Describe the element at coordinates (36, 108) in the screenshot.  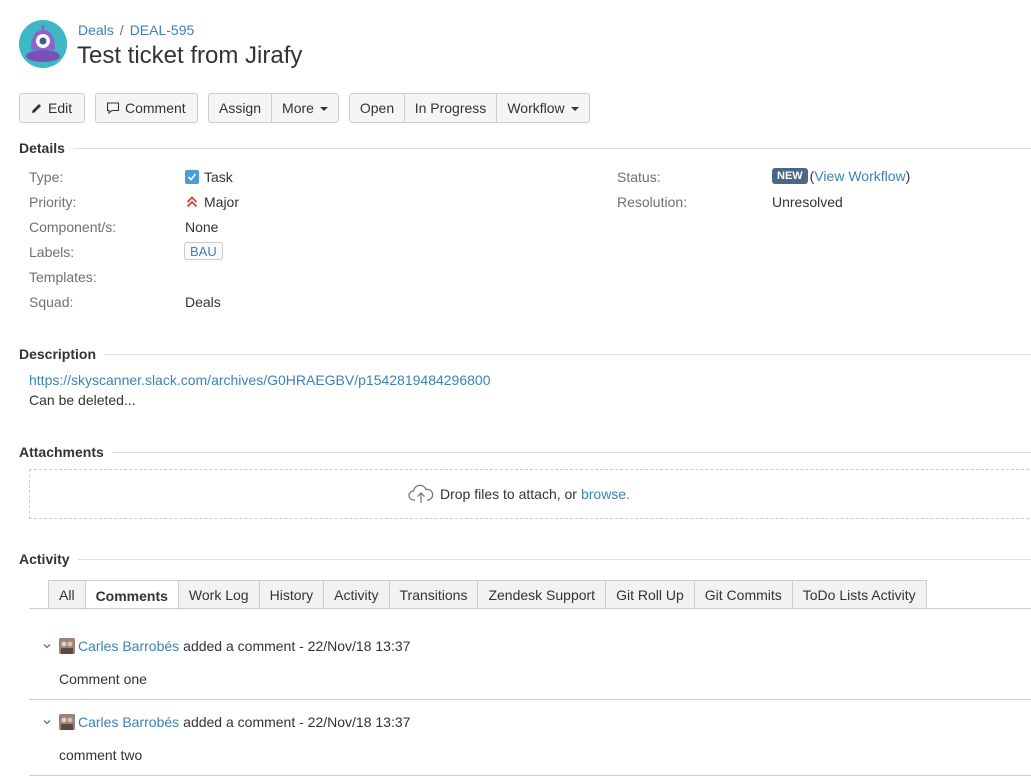
I see `pencil-icon` at that location.